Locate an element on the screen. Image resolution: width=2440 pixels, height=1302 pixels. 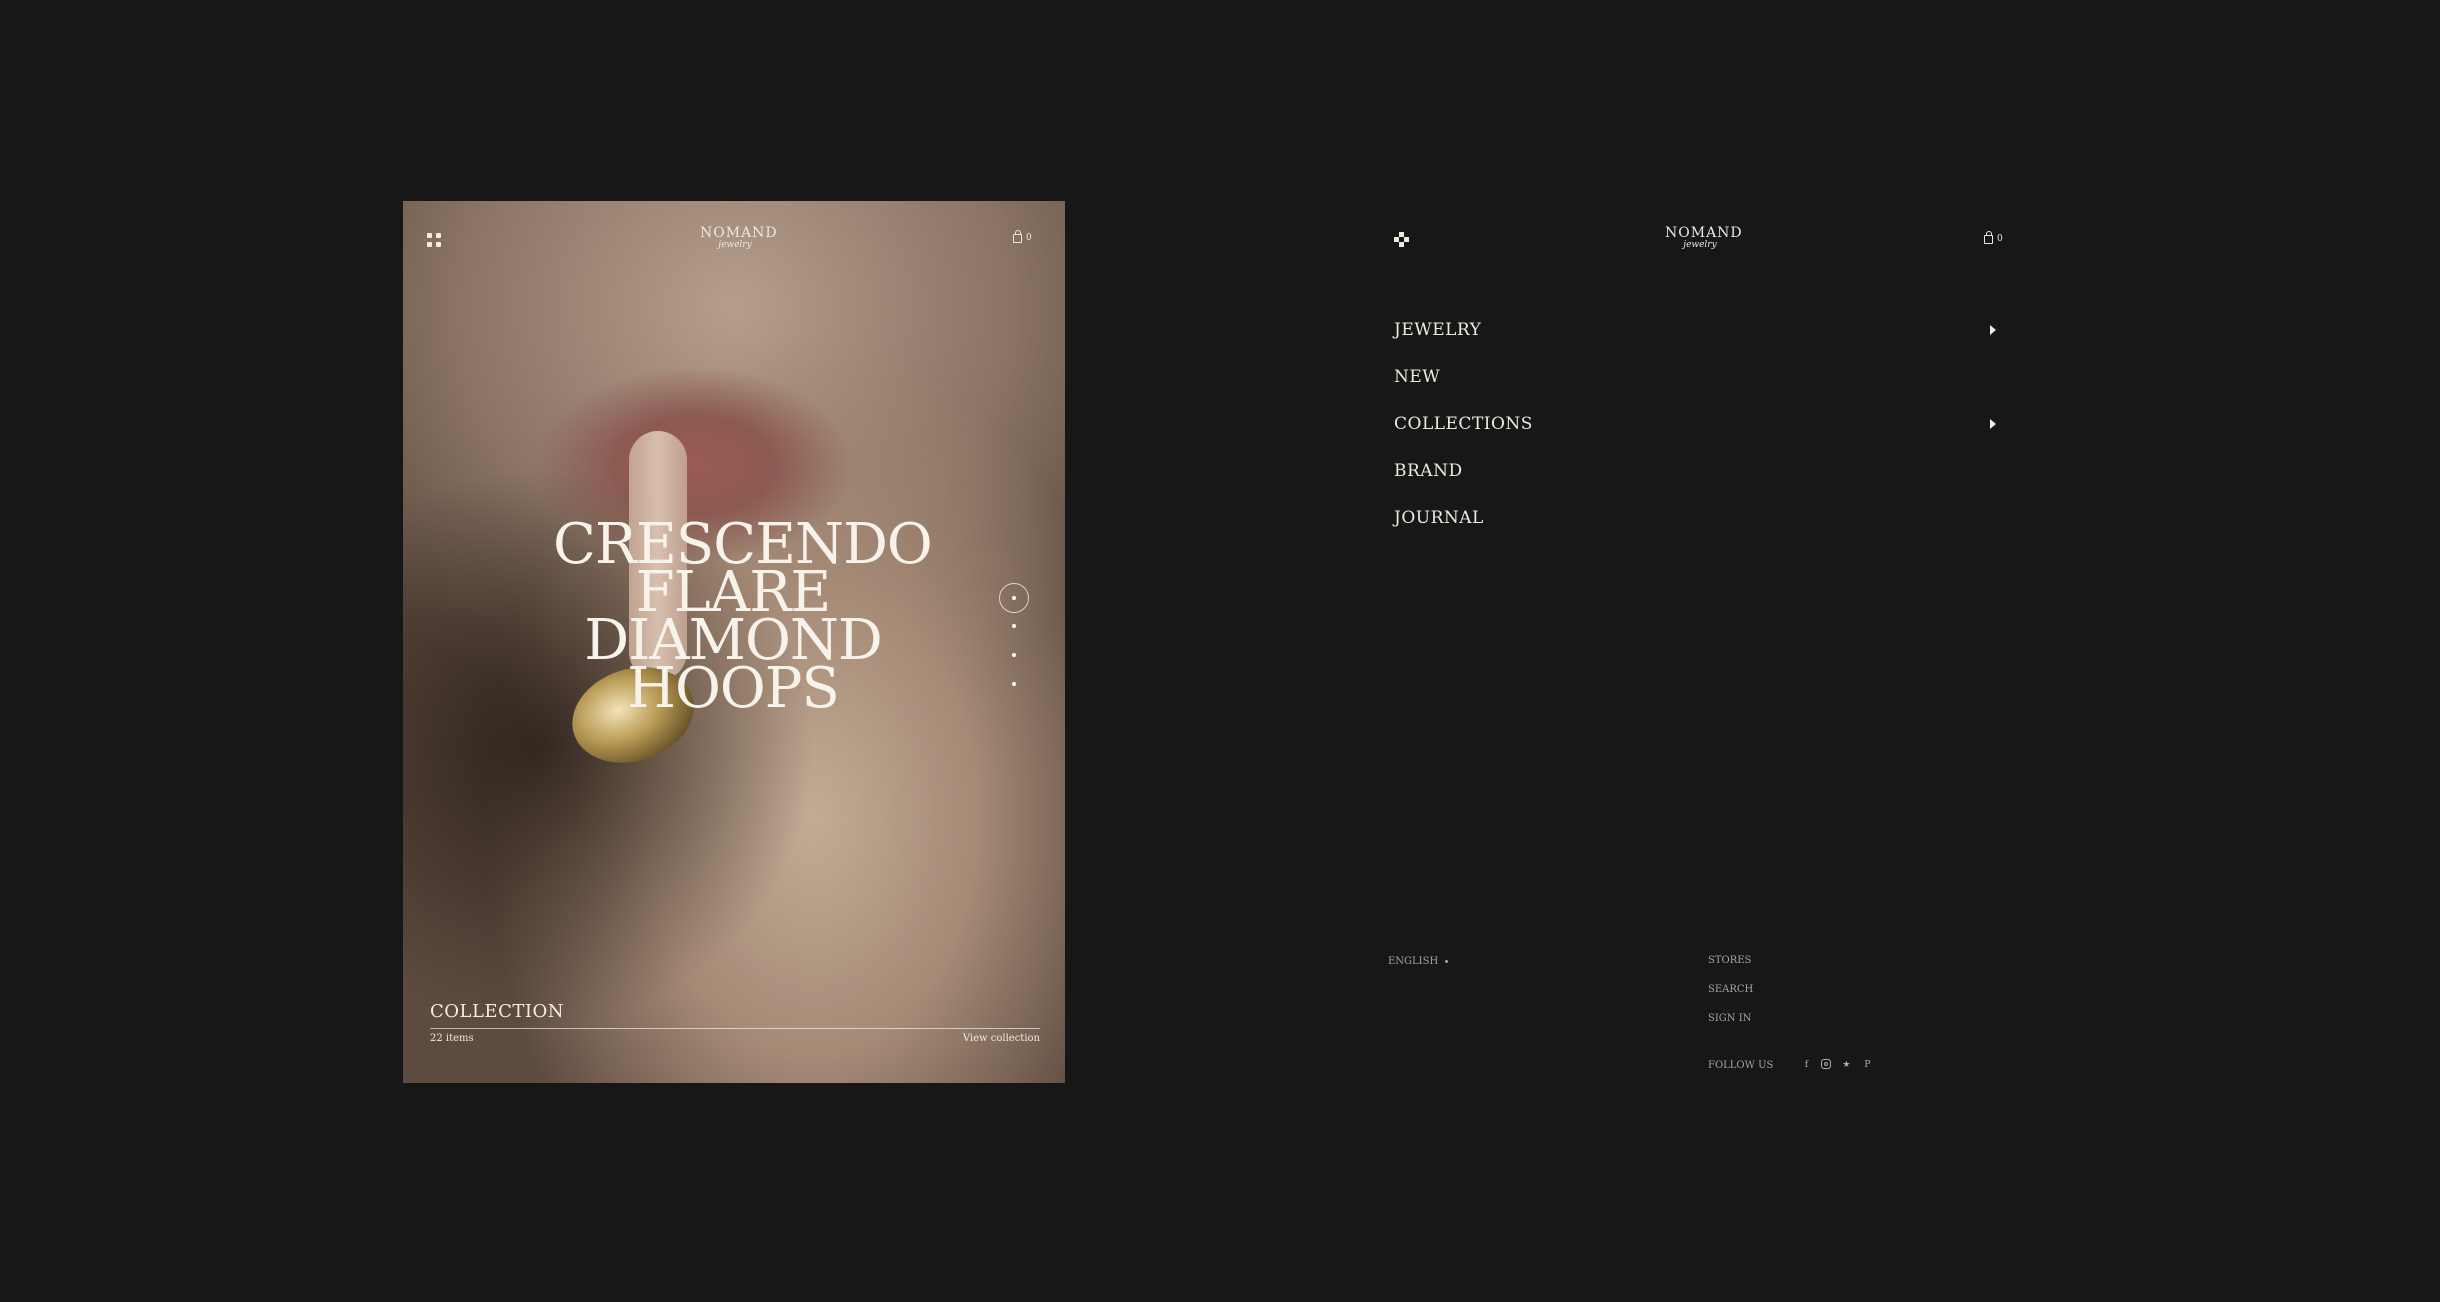
slide-pagination is located at coordinates (1014, 641).